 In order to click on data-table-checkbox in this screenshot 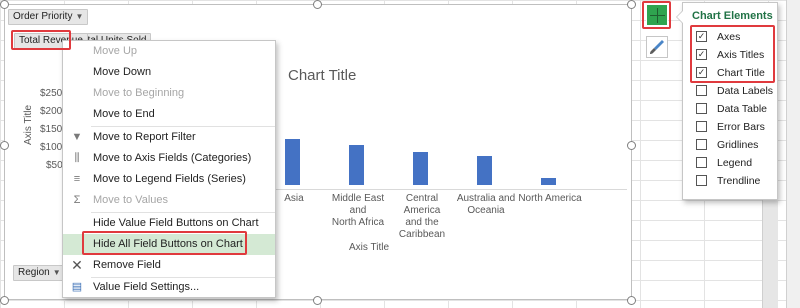, I will do `click(701, 108)`.